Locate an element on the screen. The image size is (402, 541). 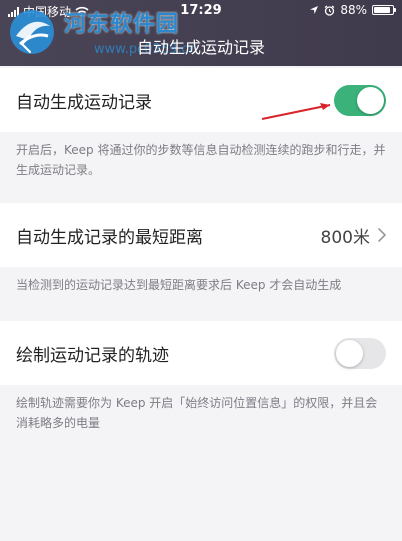
min-distance-label: 自动生成记录的最短距离 is located at coordinates (109, 237).